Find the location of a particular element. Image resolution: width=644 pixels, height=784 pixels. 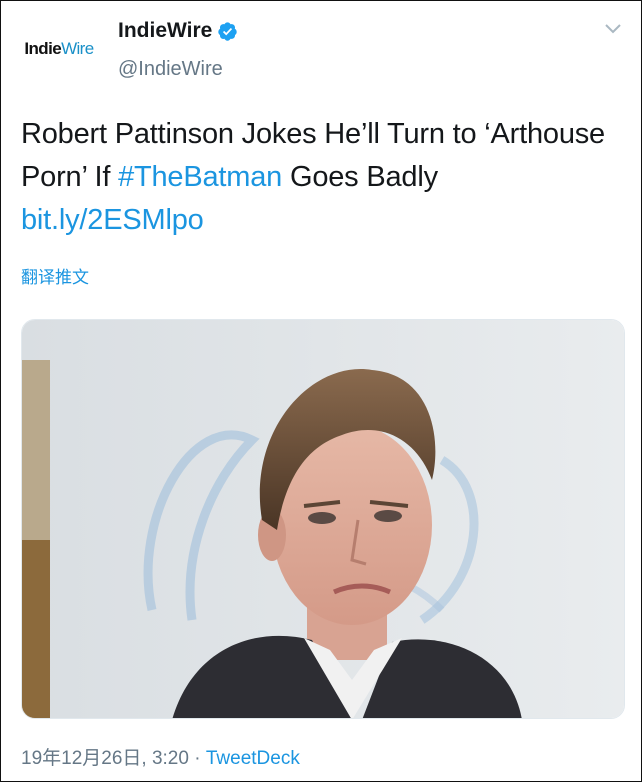

hashtag-link: #TheBatman is located at coordinates (200, 177).